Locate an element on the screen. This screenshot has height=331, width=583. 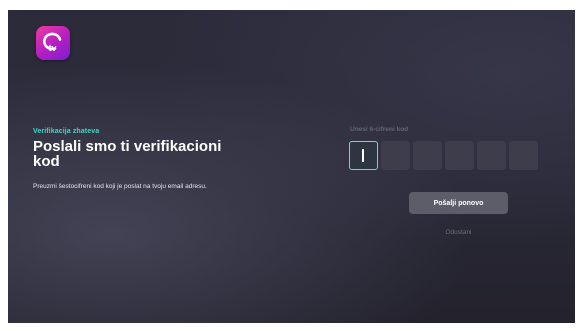
logo-text: tv is located at coordinates (53, 48).